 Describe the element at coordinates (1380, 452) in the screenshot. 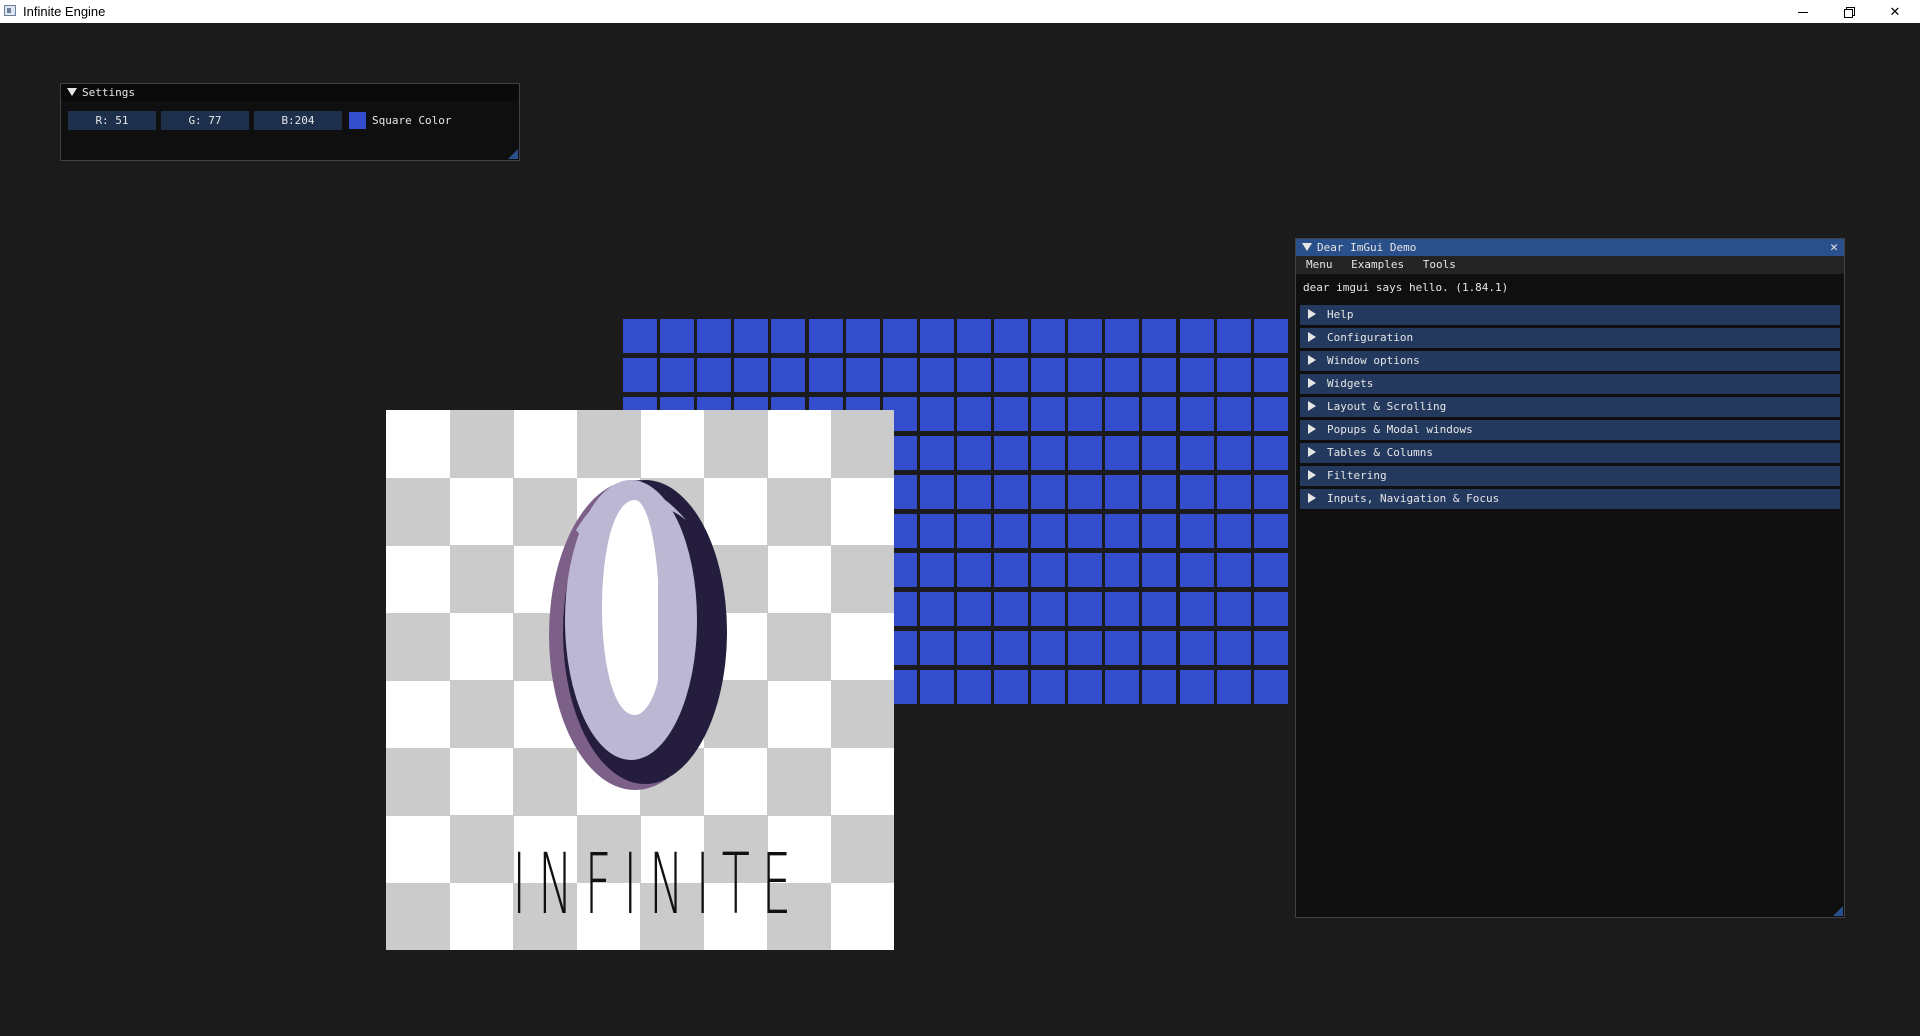

I see `header-label: Tables & Columns` at that location.